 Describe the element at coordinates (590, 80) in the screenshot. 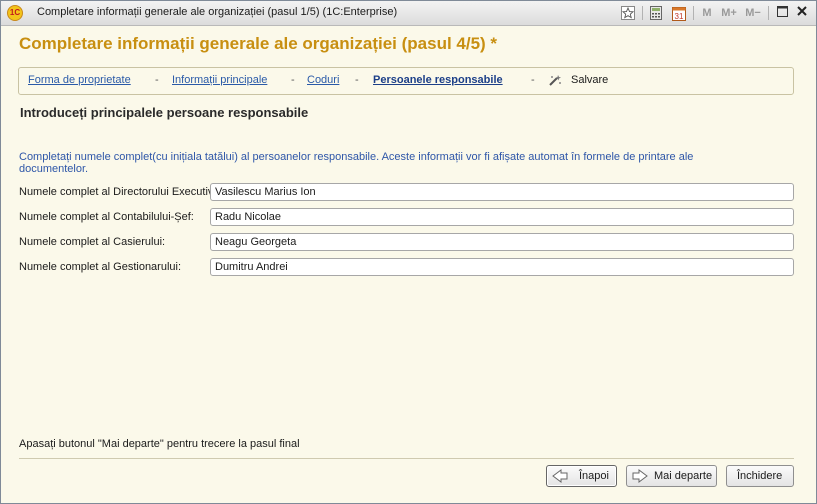

I see `step-save: Salvare` at that location.